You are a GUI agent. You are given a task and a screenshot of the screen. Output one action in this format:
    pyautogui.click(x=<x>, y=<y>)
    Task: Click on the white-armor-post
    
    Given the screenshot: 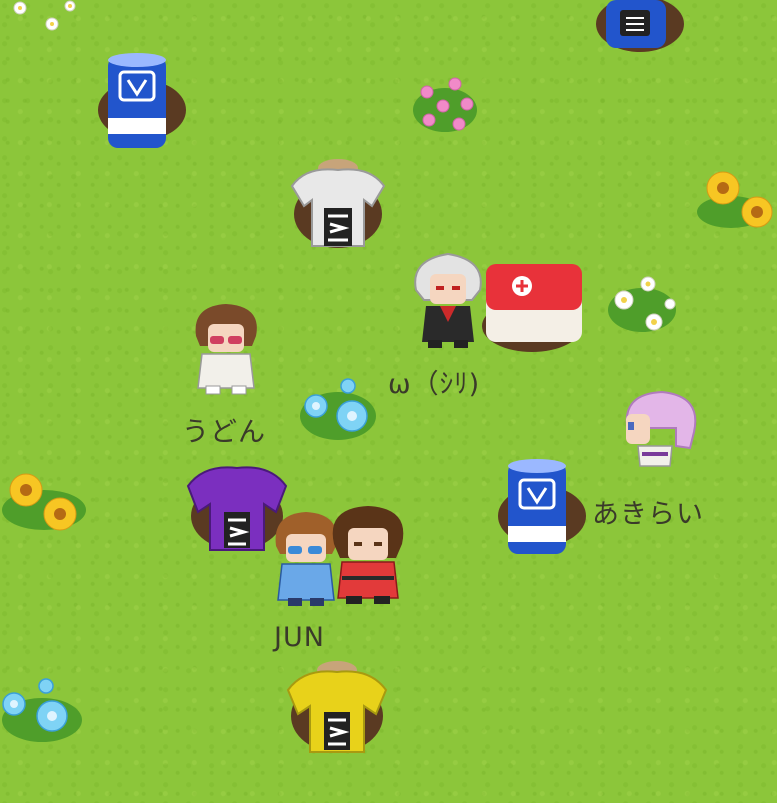 What is the action you would take?
    pyautogui.click(x=338, y=206)
    